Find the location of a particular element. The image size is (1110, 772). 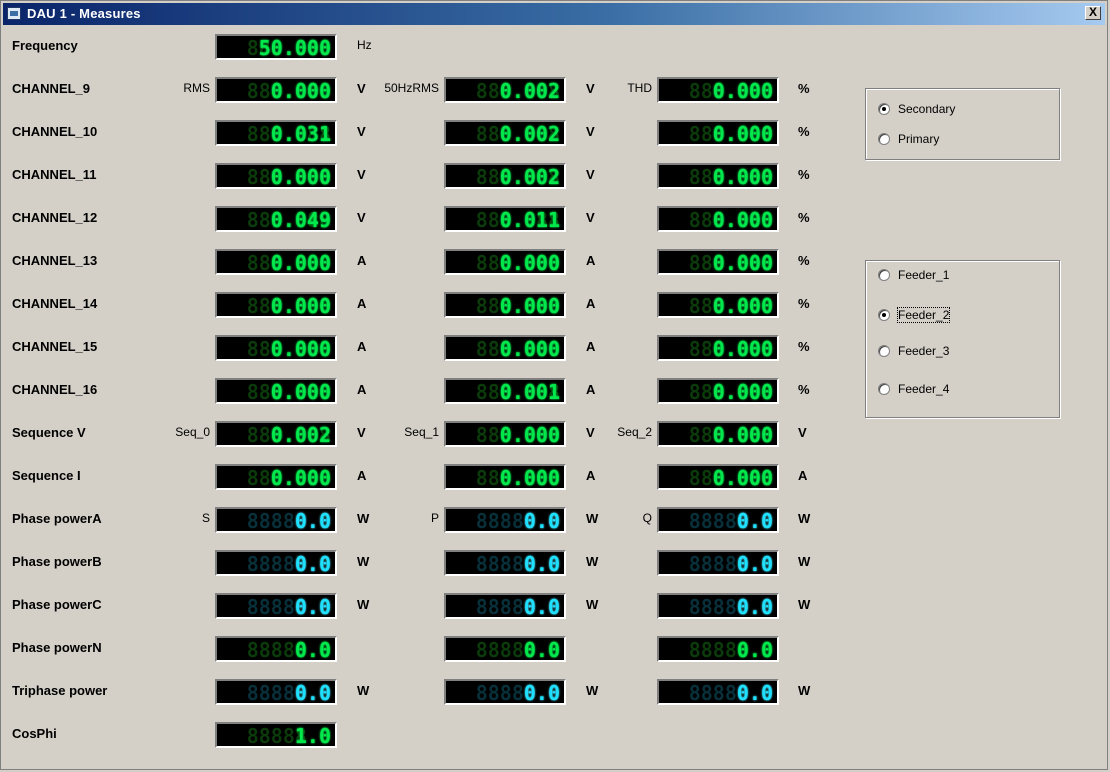

triphase-power-unit-2: W is located at coordinates (804, 690).